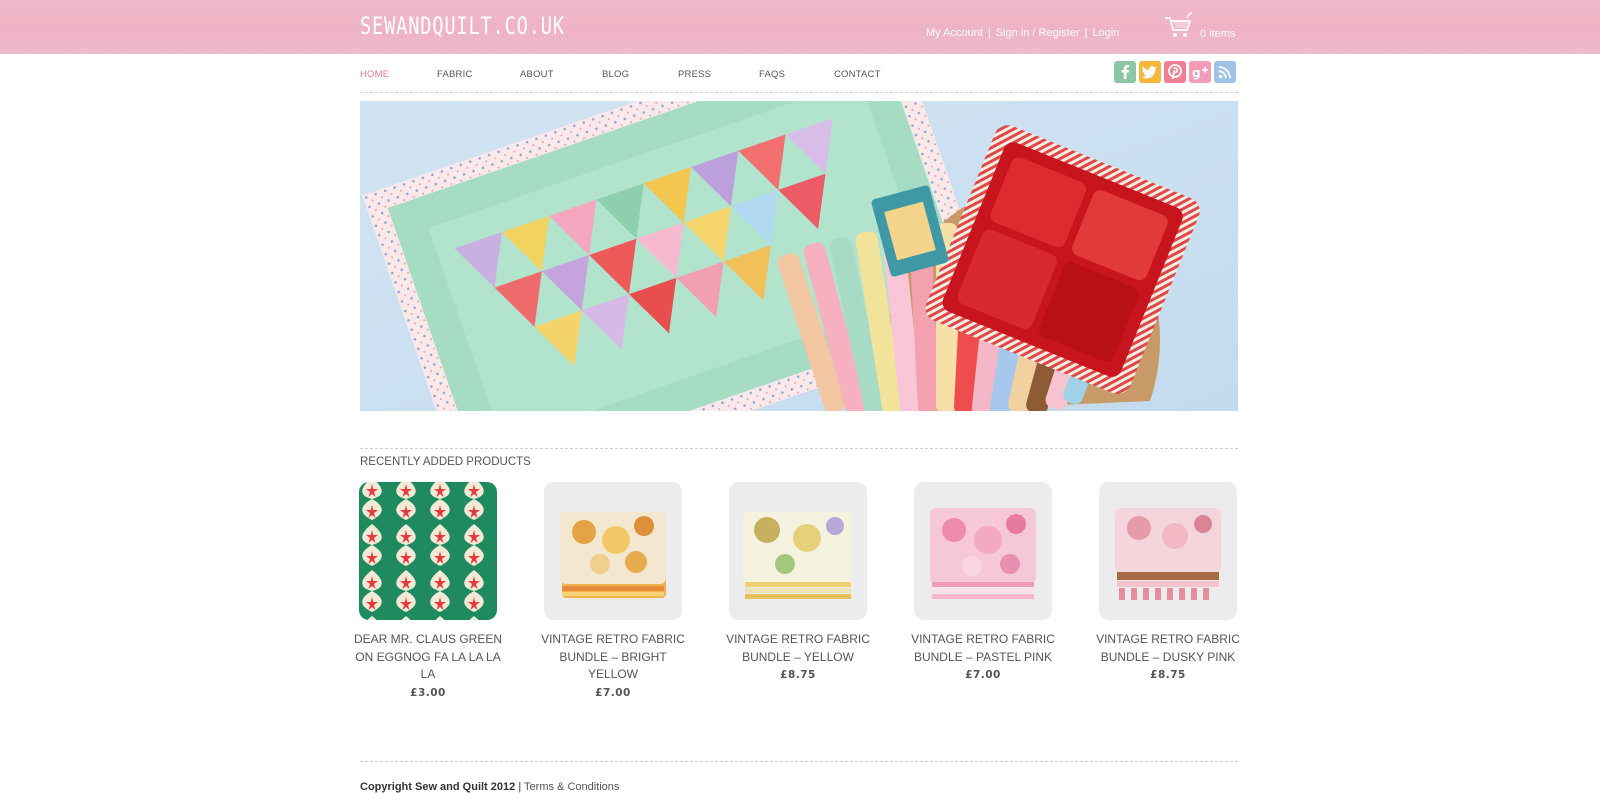  What do you see at coordinates (1217, 34) in the screenshot?
I see `cart-count: 0 items` at bounding box center [1217, 34].